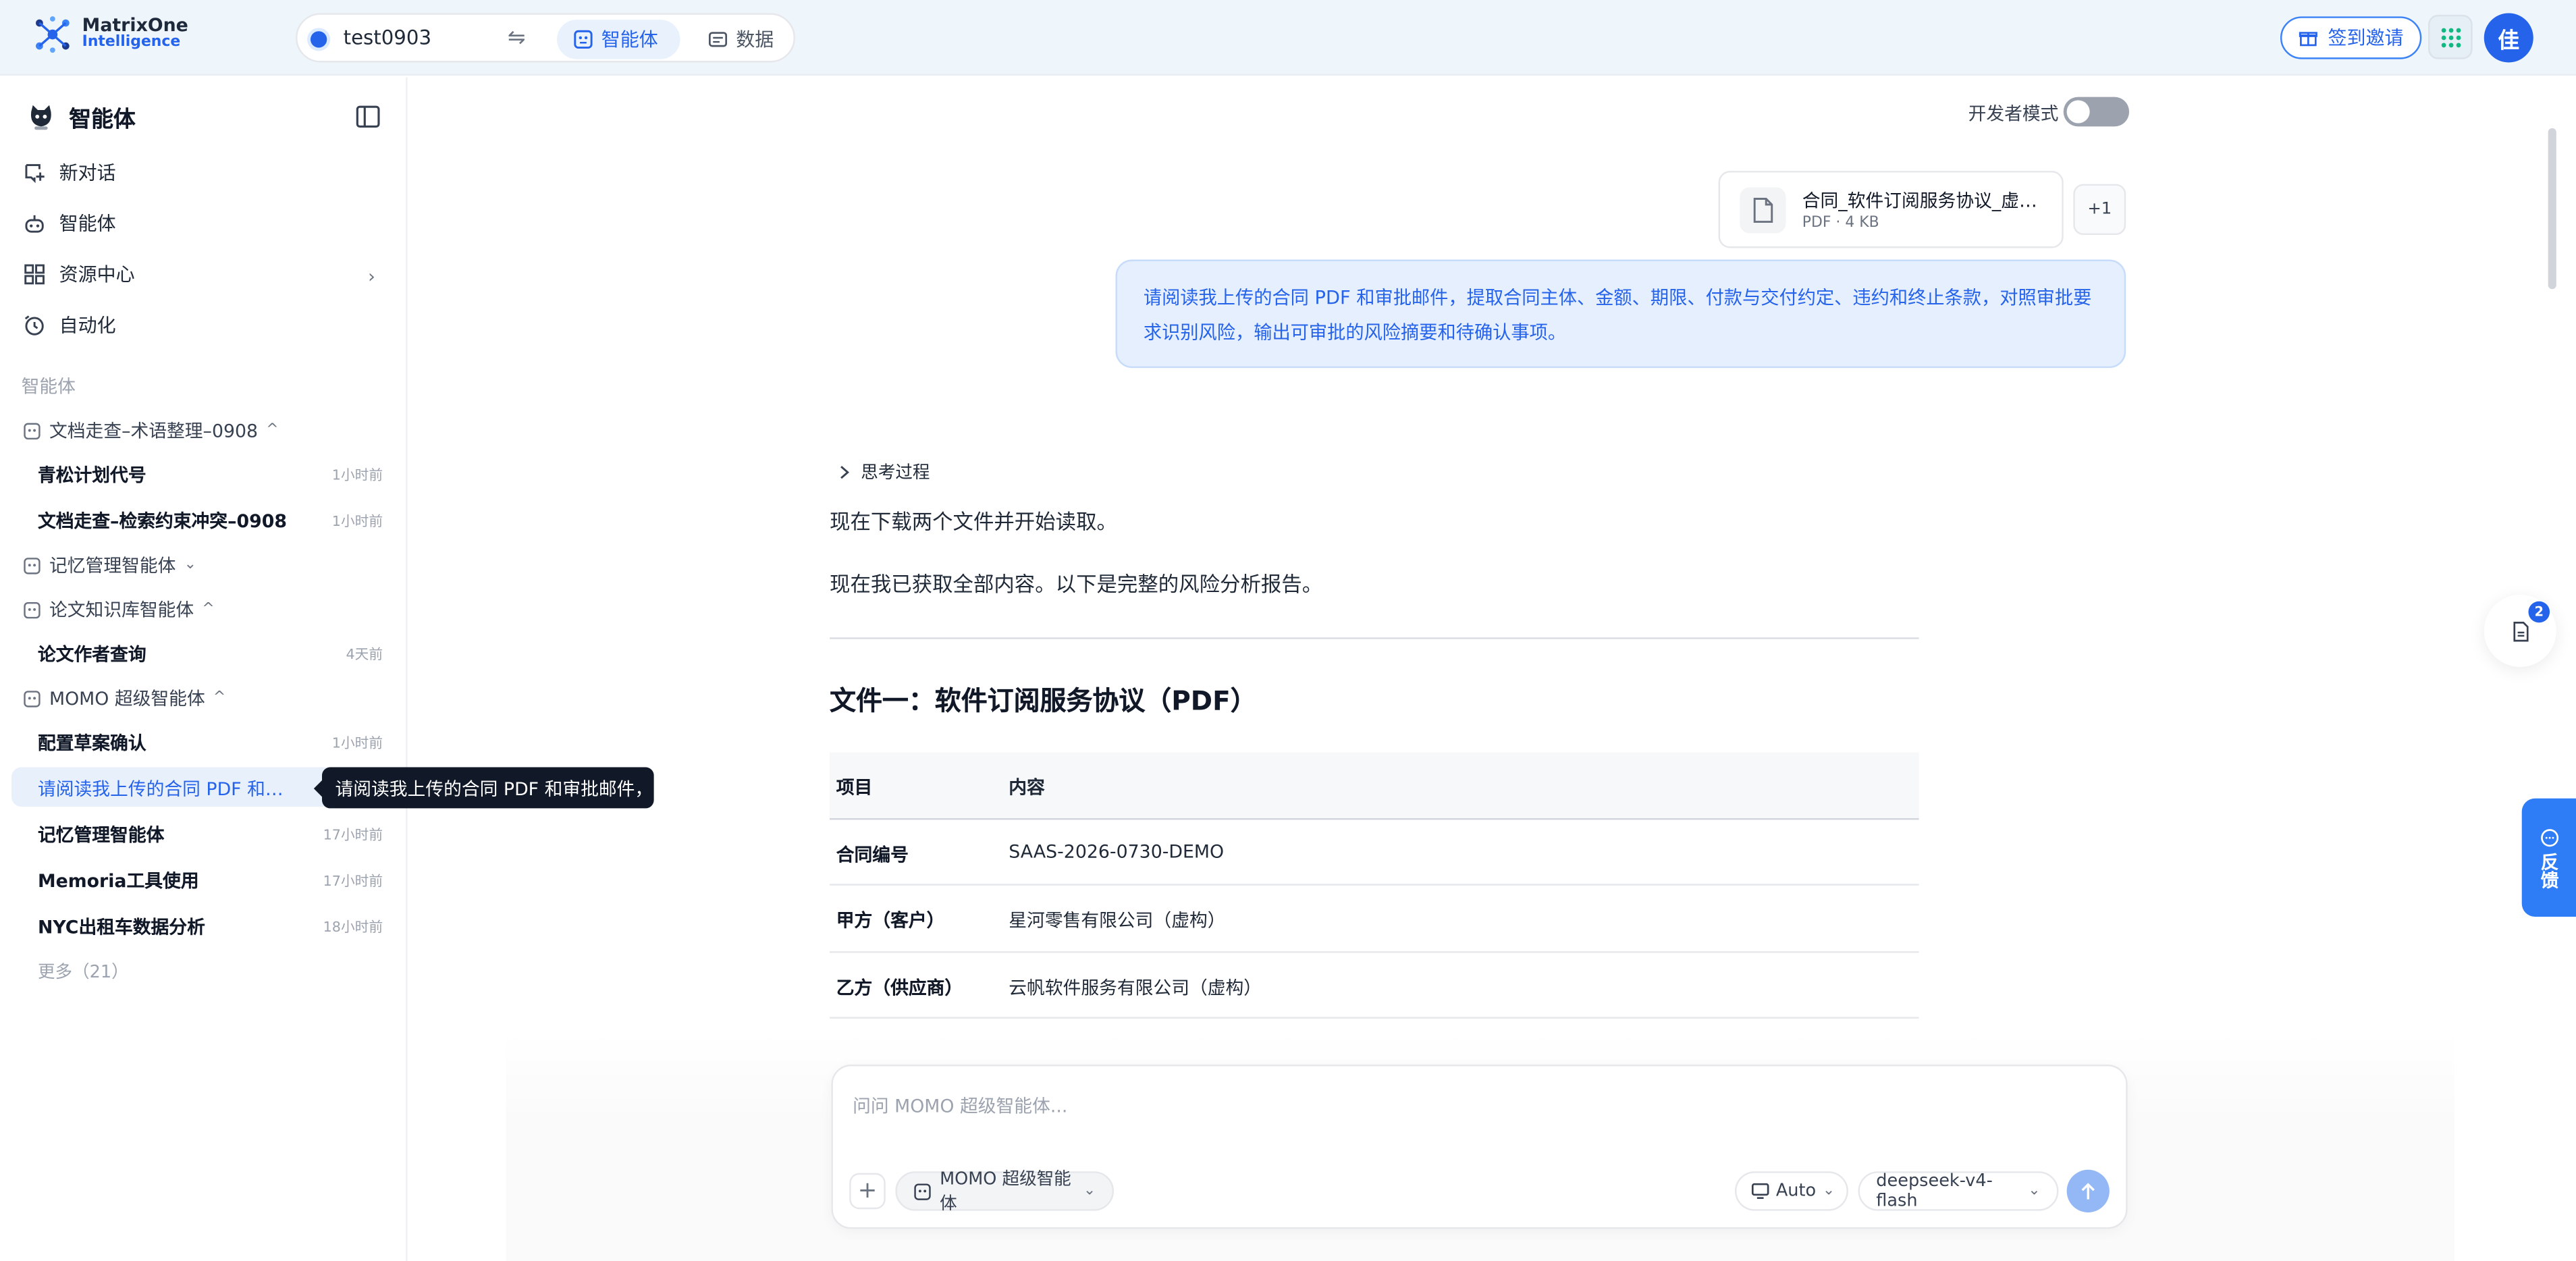 The width and height of the screenshot is (2576, 1261). What do you see at coordinates (92, 743) in the screenshot?
I see `conversation-title: 配置草案确认` at bounding box center [92, 743].